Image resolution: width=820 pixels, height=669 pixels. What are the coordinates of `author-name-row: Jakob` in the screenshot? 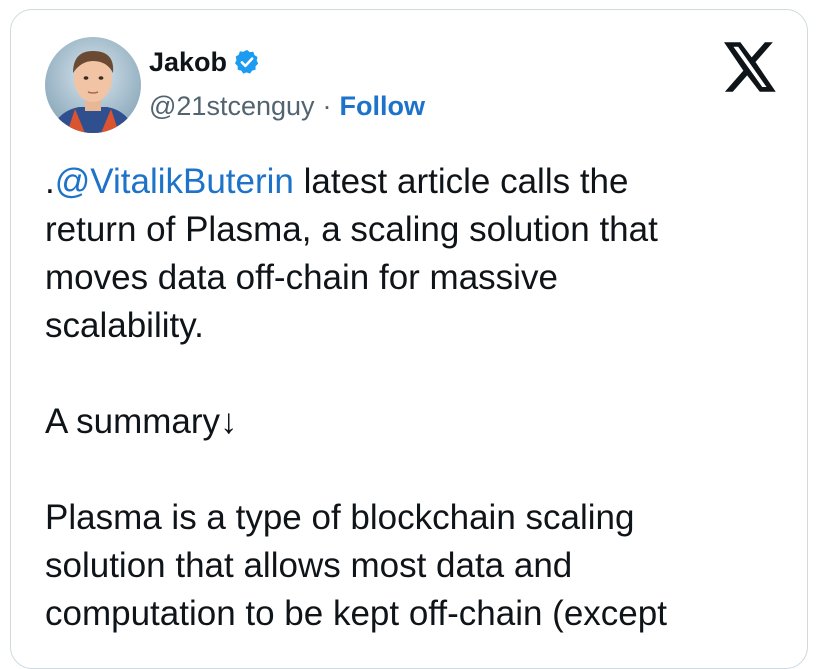 It's located at (205, 62).